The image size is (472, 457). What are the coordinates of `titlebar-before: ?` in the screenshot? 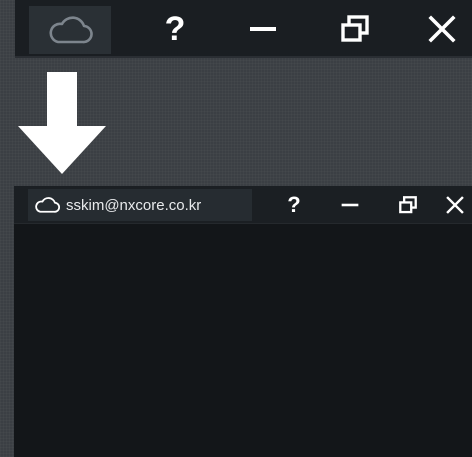 It's located at (243, 29).